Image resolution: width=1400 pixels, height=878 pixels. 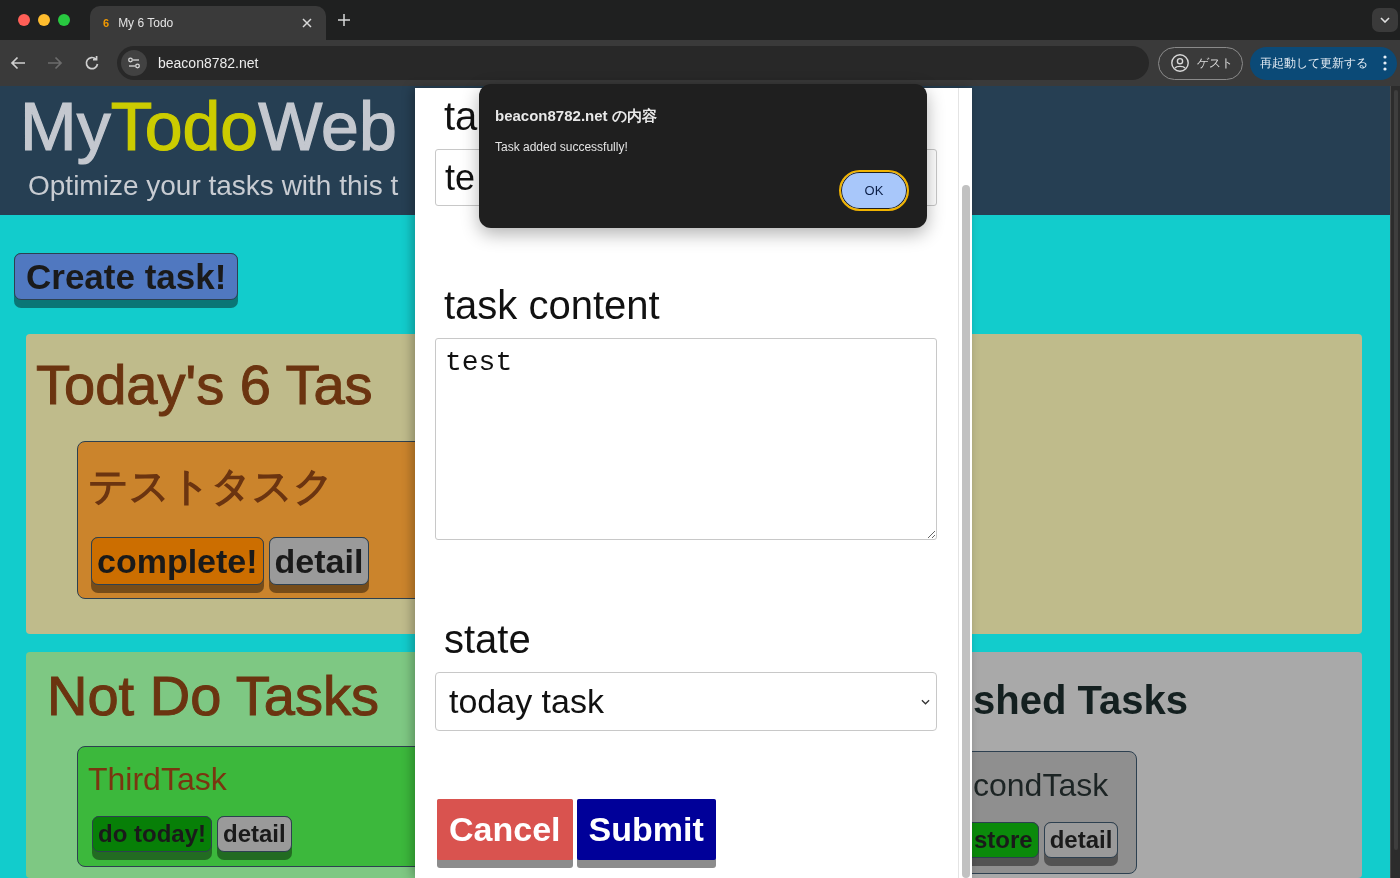 What do you see at coordinates (106, 23) in the screenshot?
I see `favicon: 6` at bounding box center [106, 23].